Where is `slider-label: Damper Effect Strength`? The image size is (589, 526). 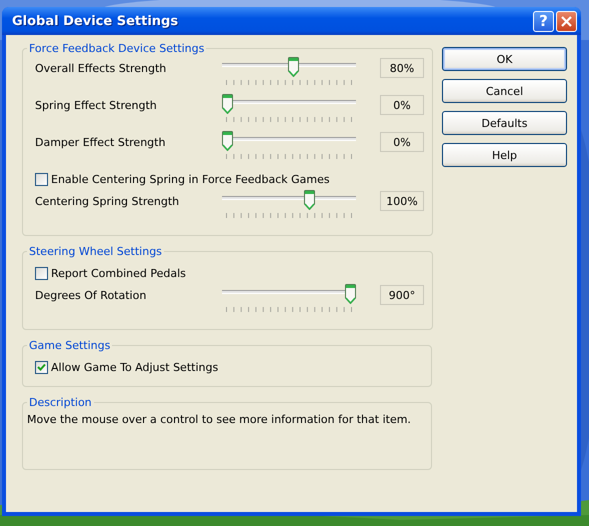 slider-label: Damper Effect Strength is located at coordinates (100, 143).